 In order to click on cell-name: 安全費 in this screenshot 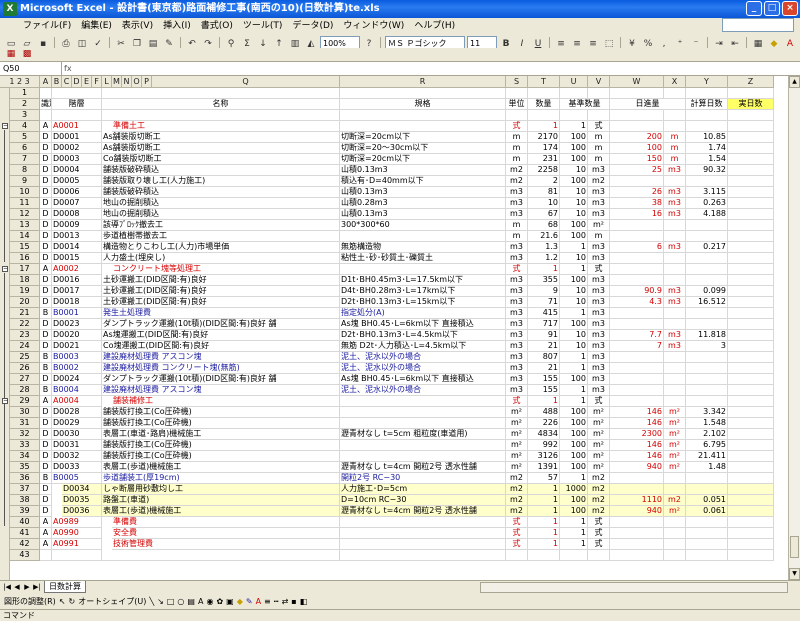, I will do `click(226, 533)`.